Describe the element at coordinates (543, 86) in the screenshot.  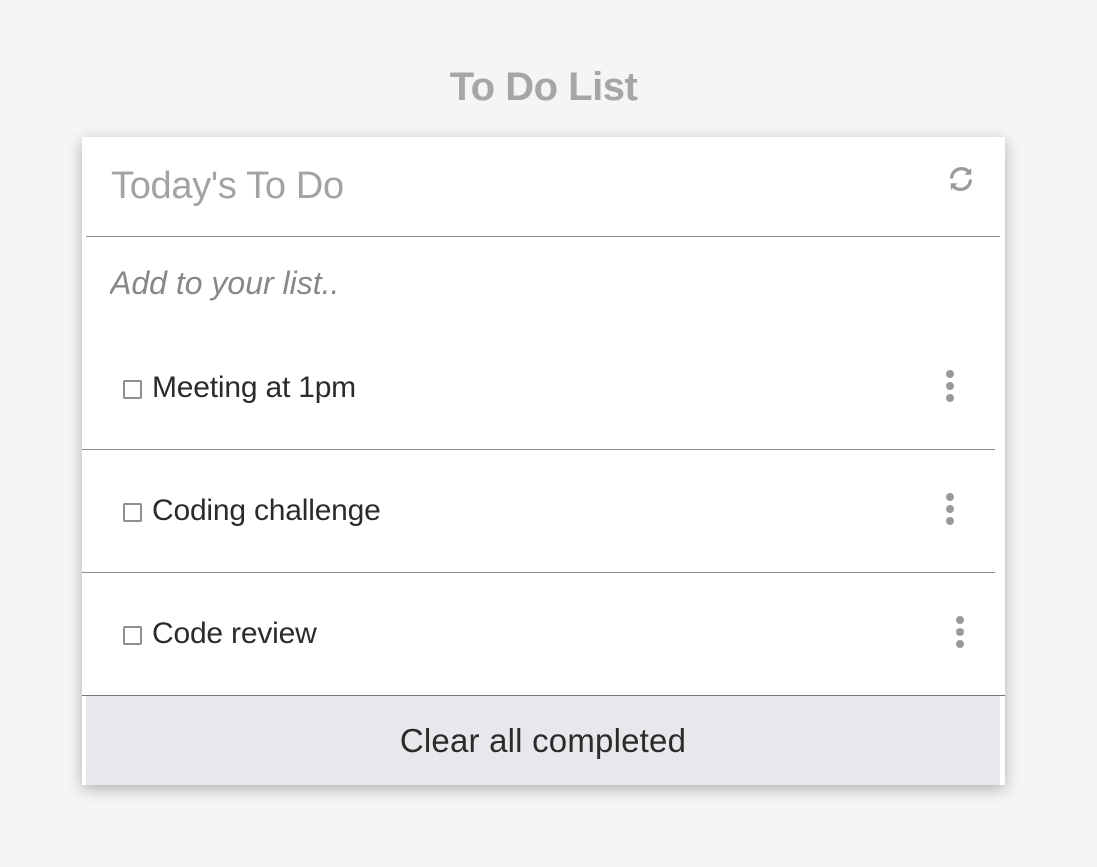
I see `page-title: To Do List` at that location.